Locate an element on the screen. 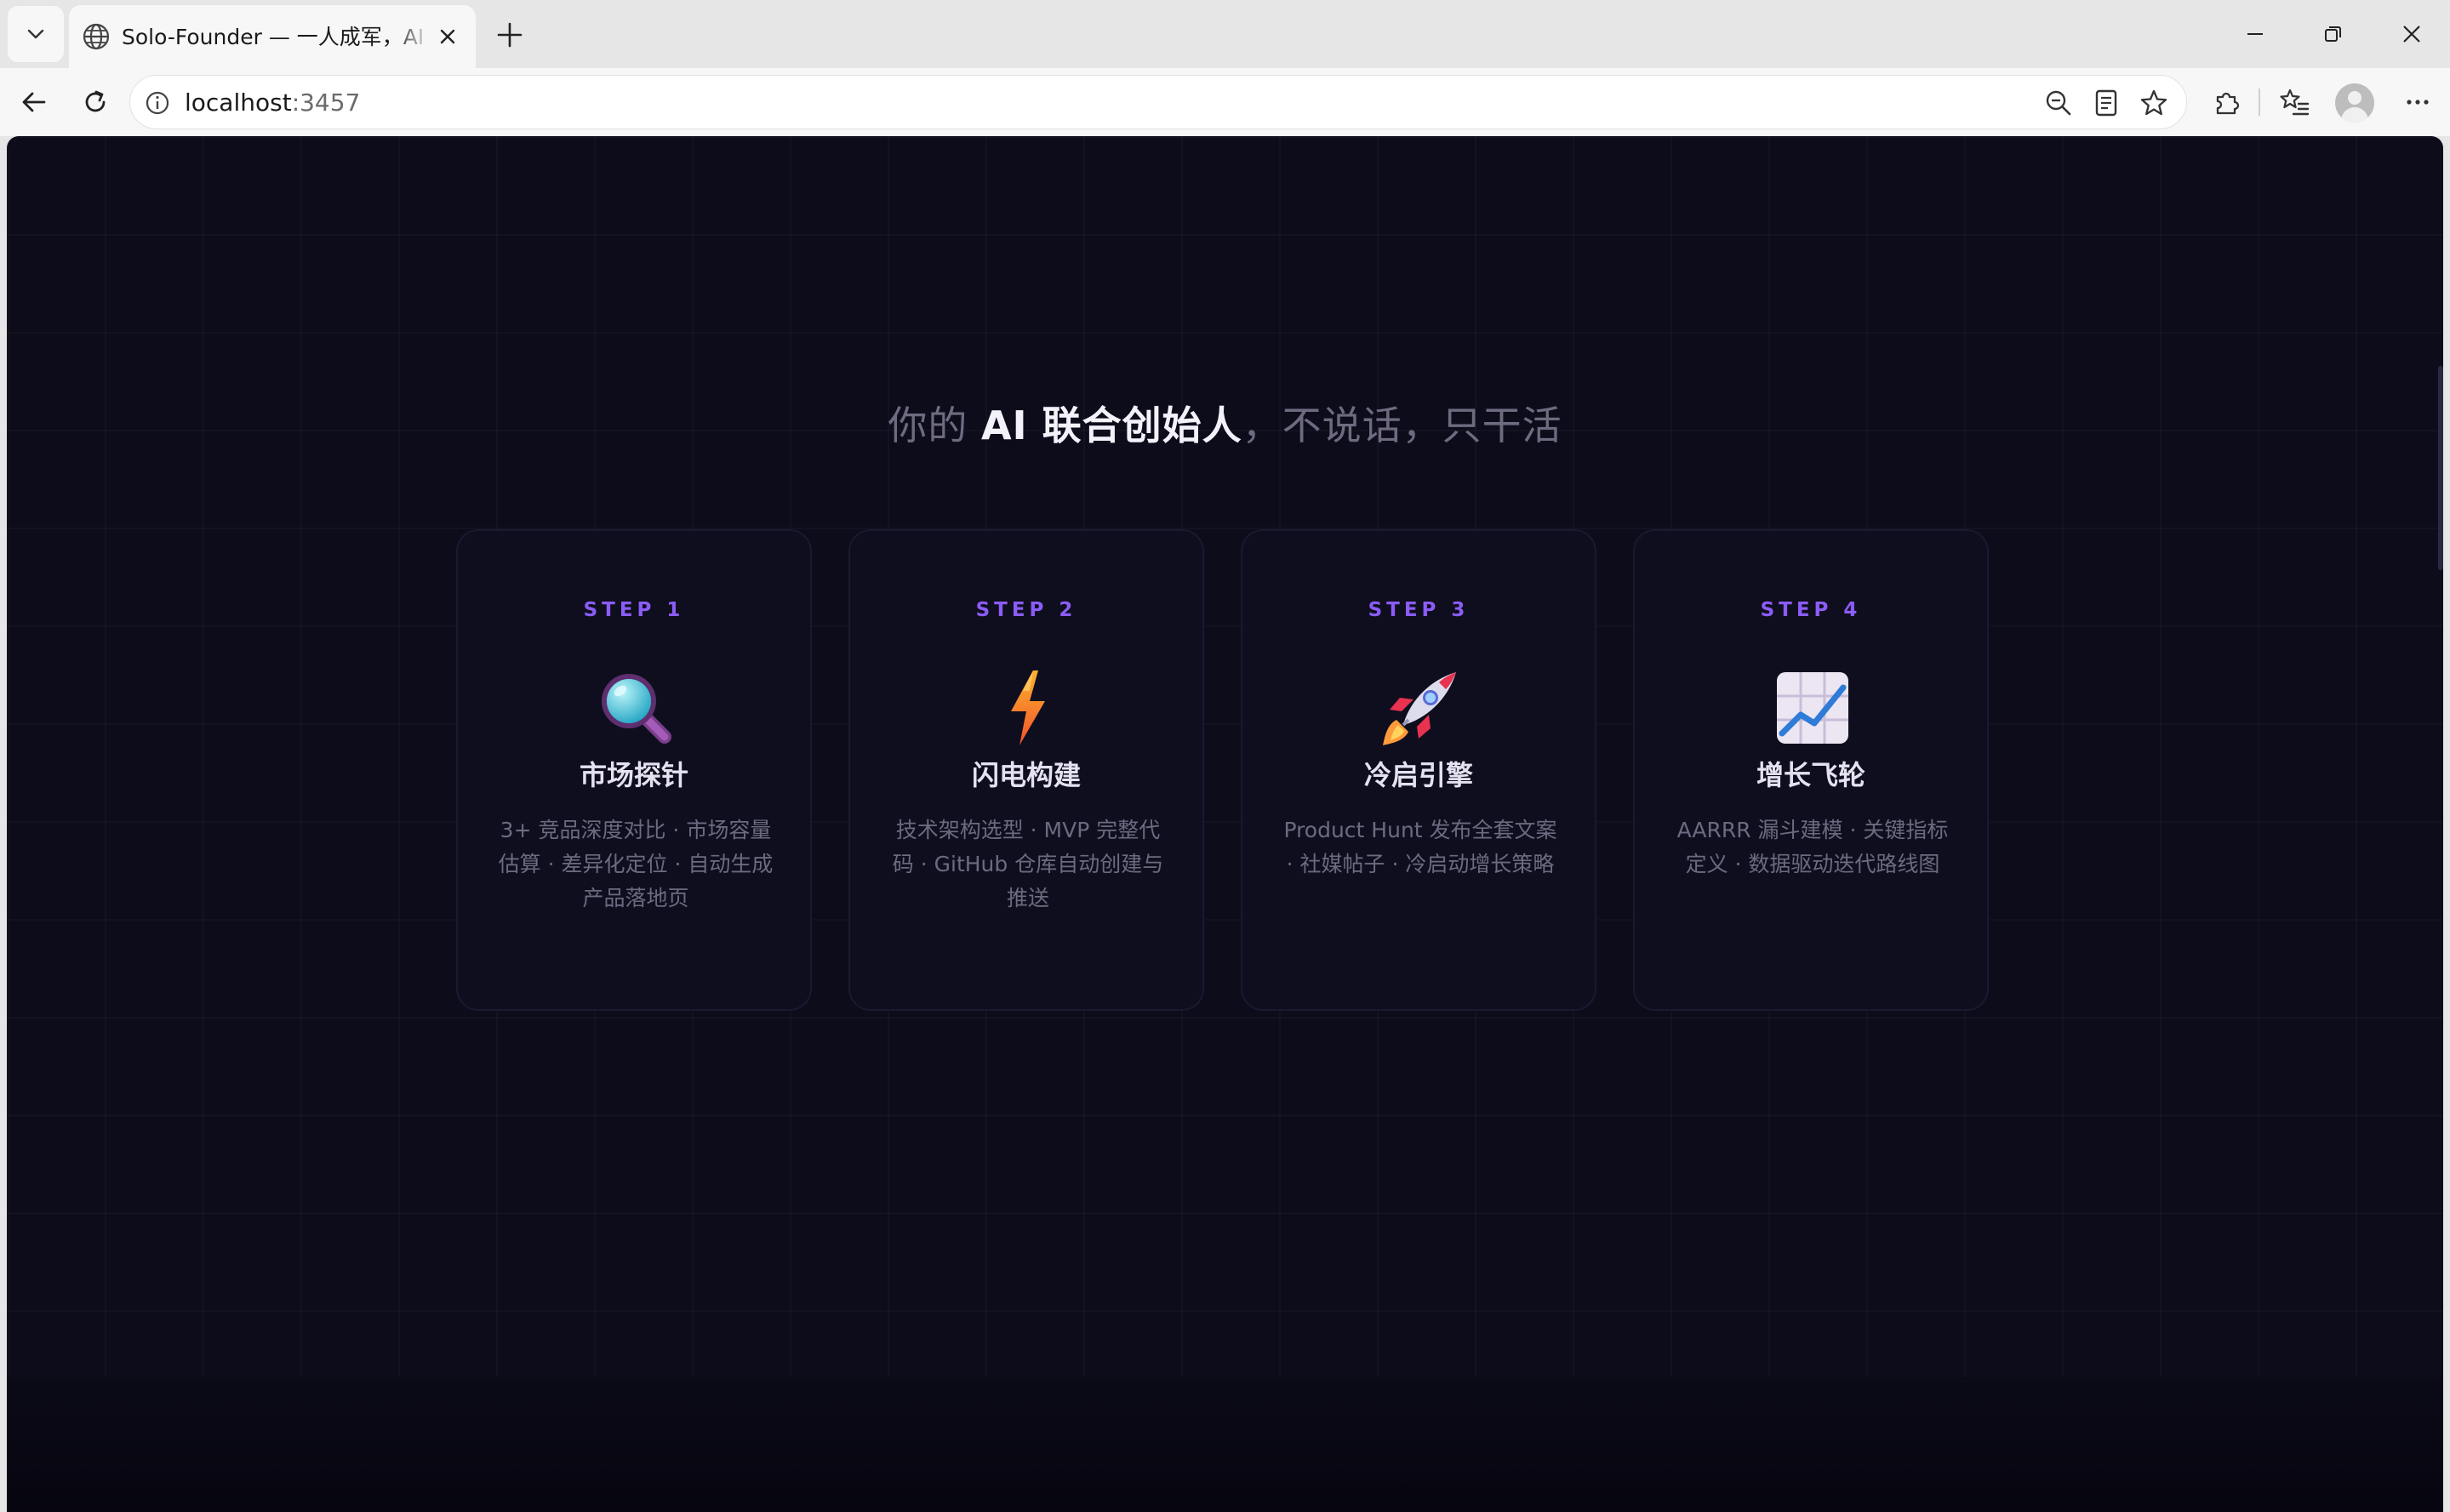  next-section is located at coordinates (1225, 1444).